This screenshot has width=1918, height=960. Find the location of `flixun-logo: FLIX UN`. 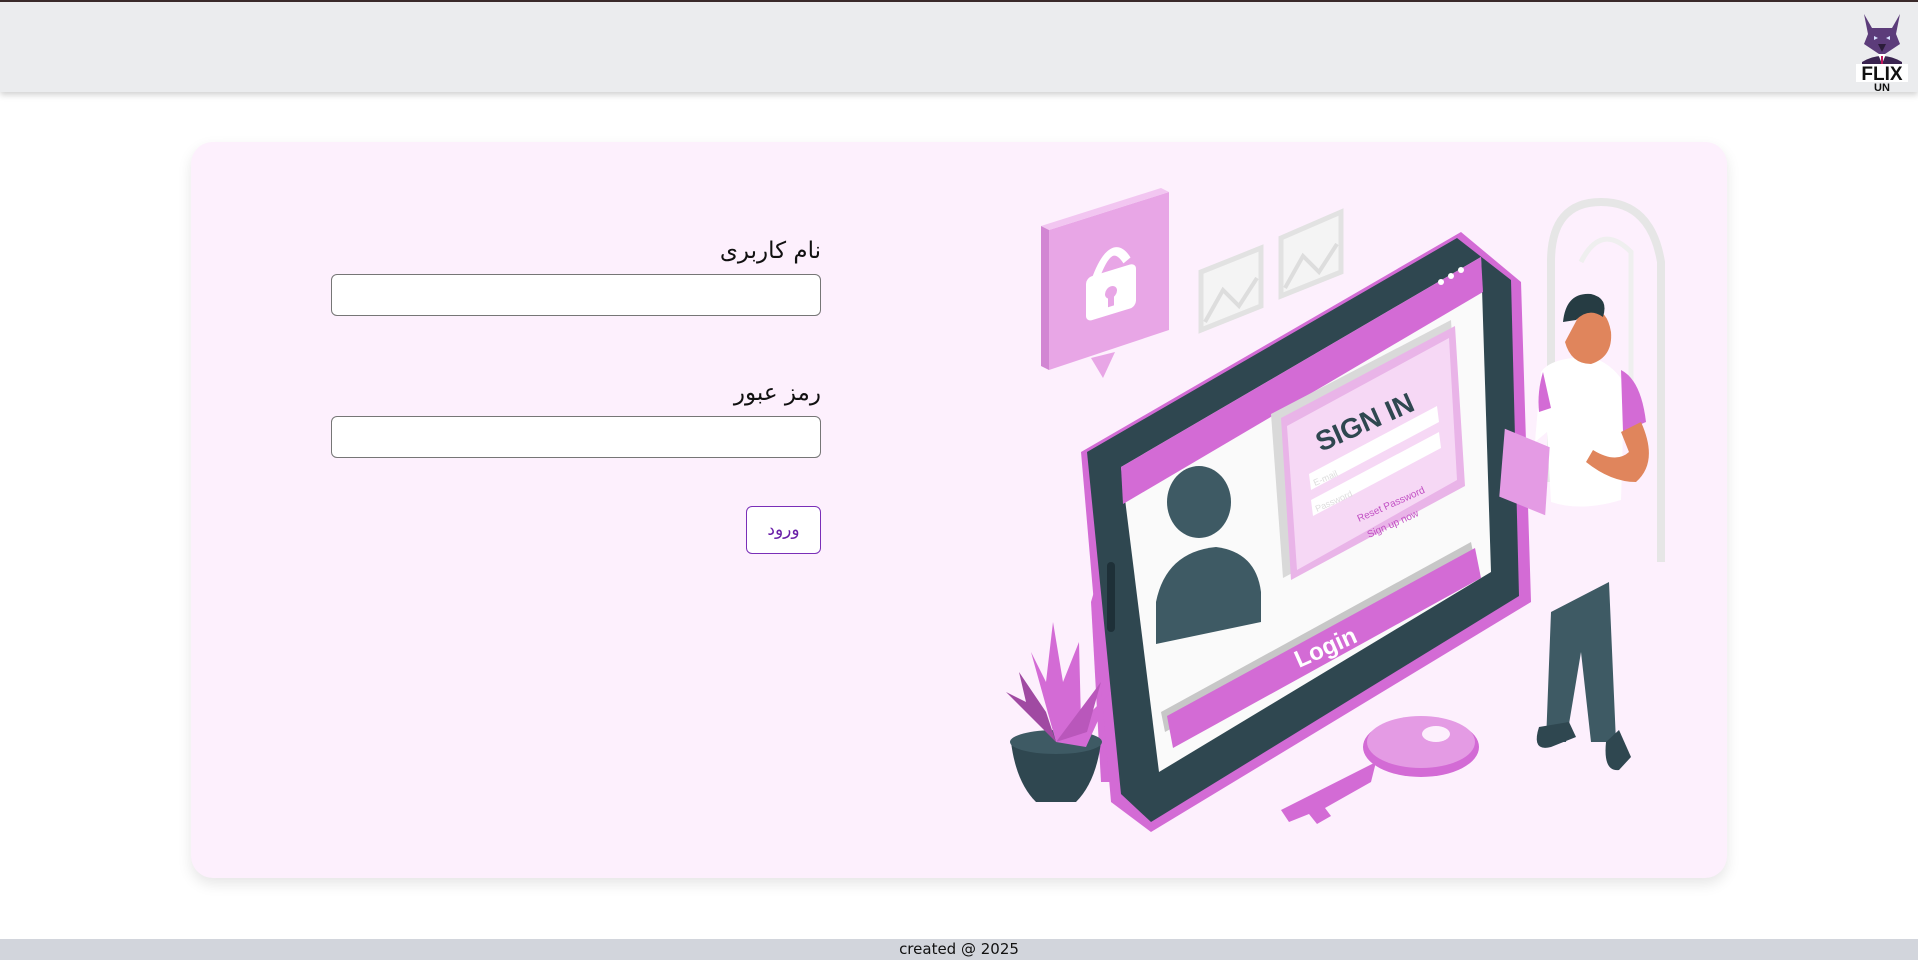

flixun-logo: FLIX UN is located at coordinates (1882, 51).